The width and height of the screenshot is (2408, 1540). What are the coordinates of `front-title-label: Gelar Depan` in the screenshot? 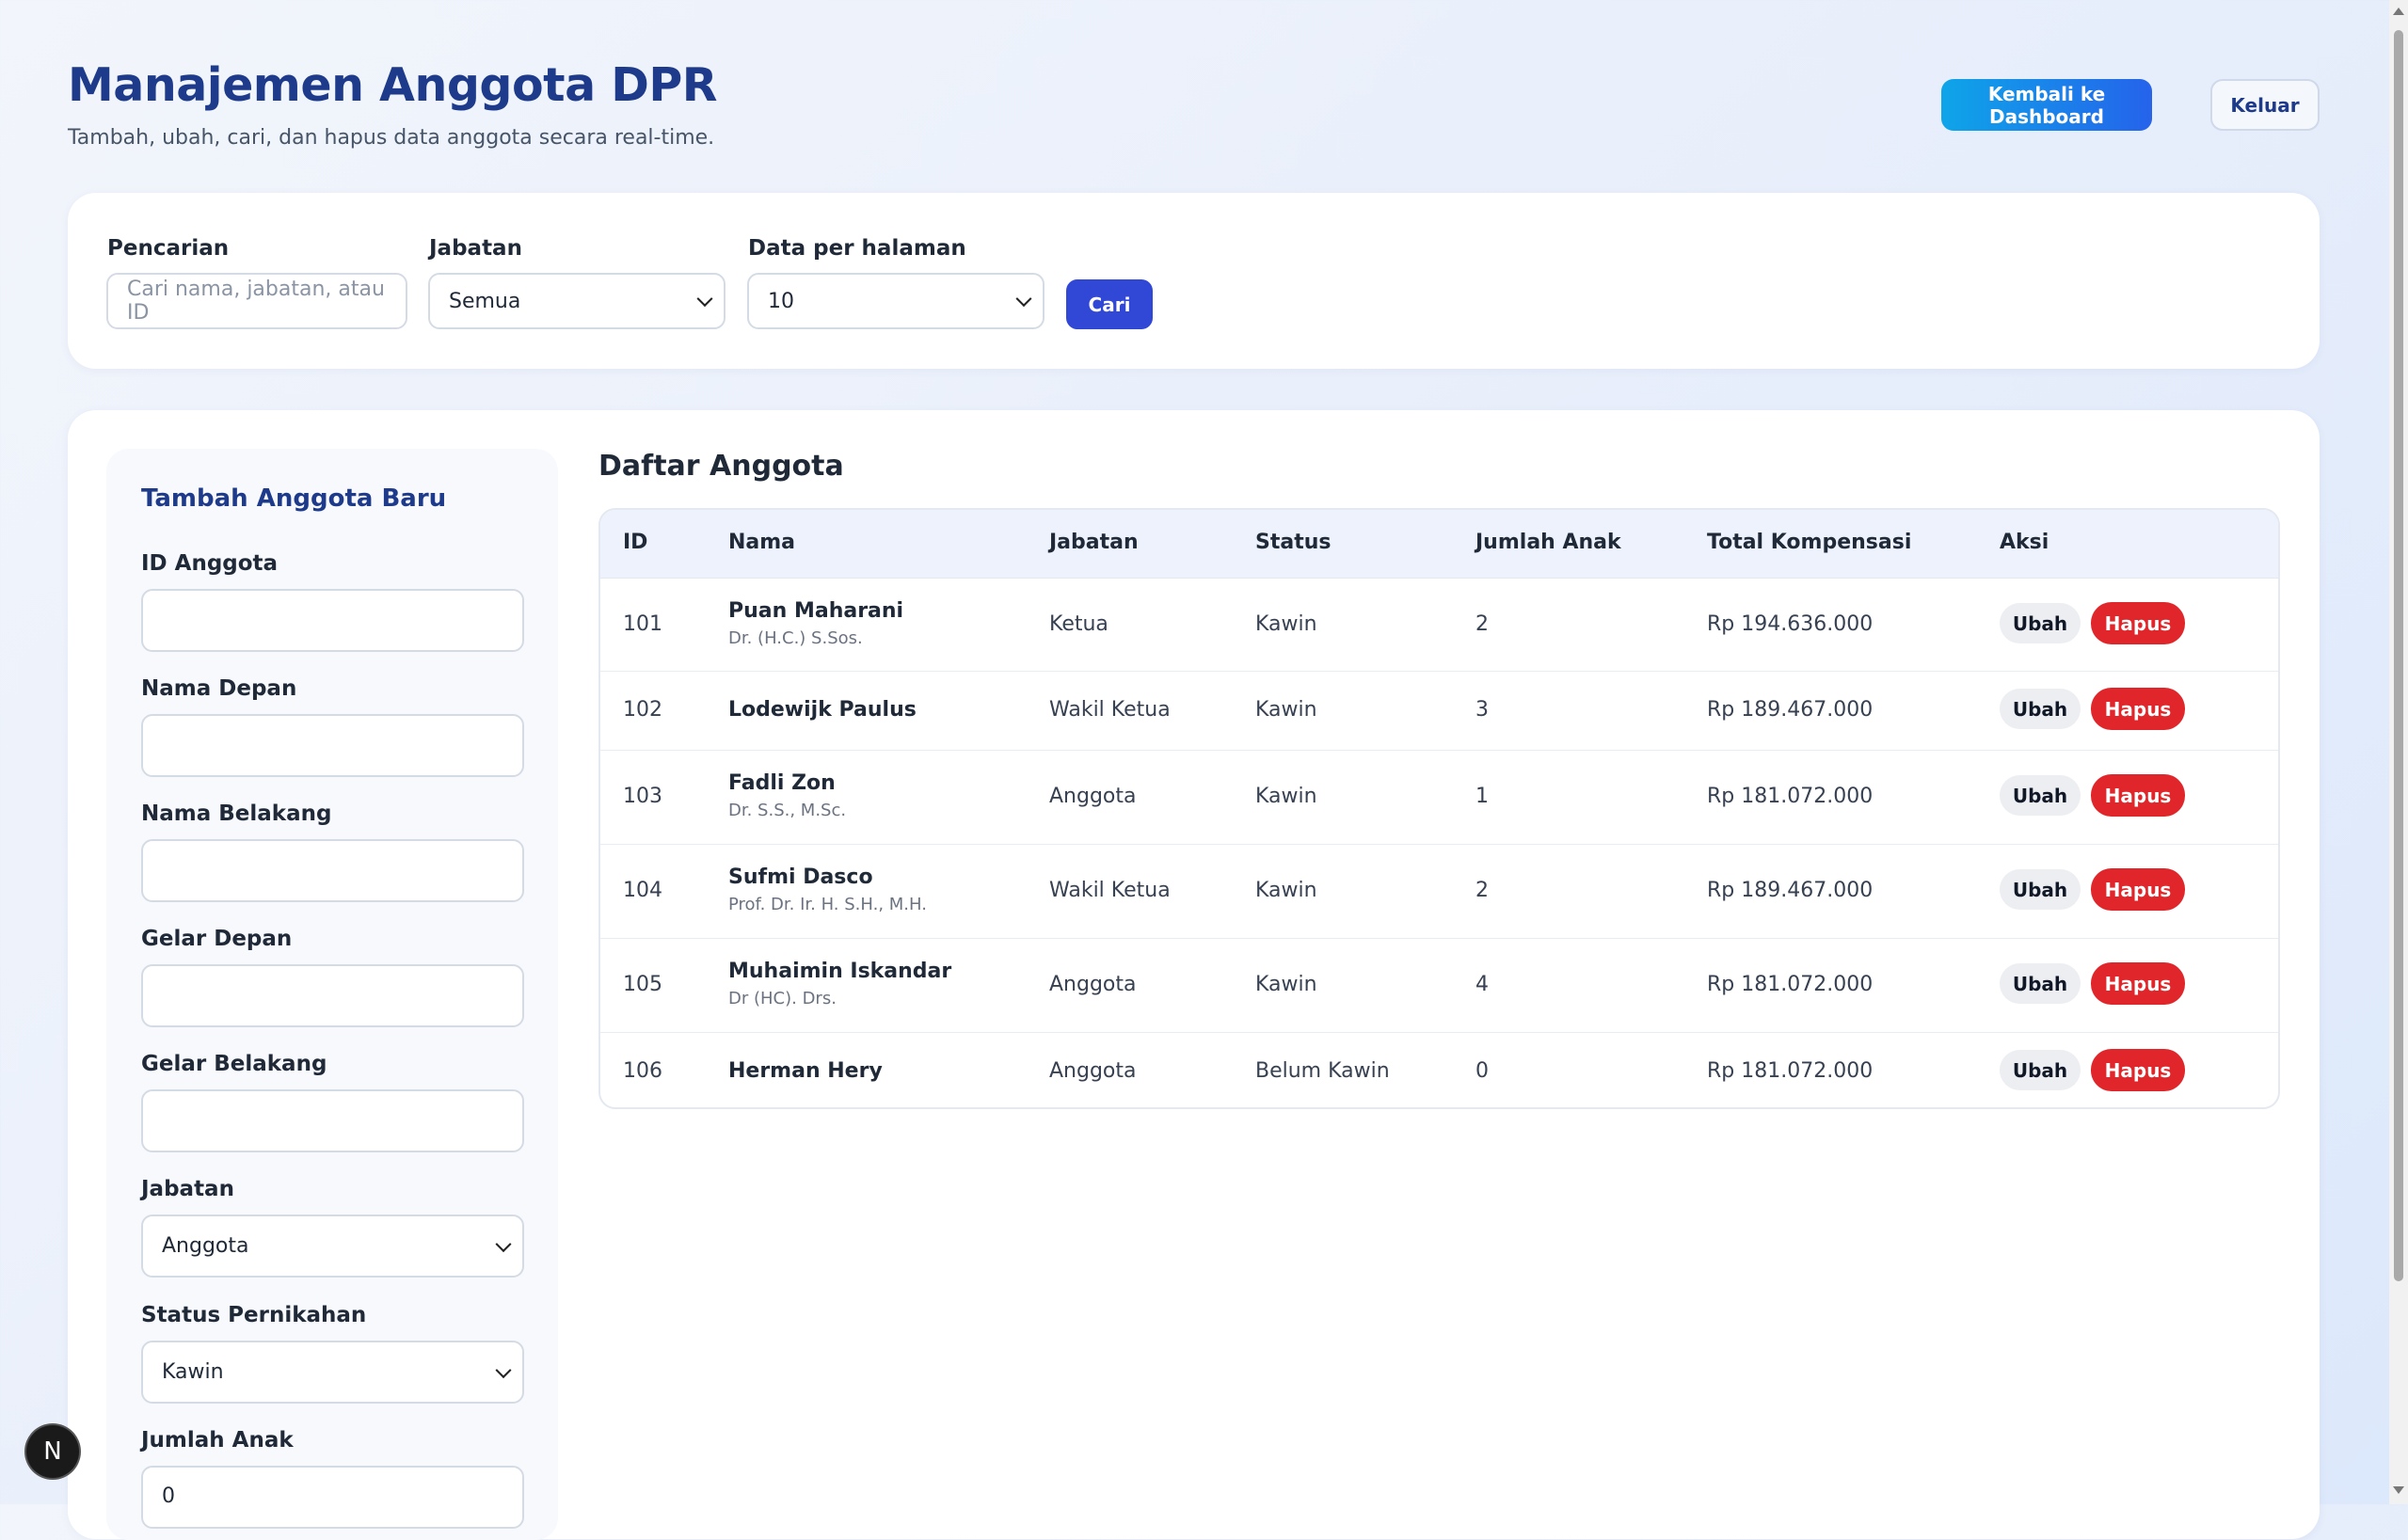 It's located at (217, 939).